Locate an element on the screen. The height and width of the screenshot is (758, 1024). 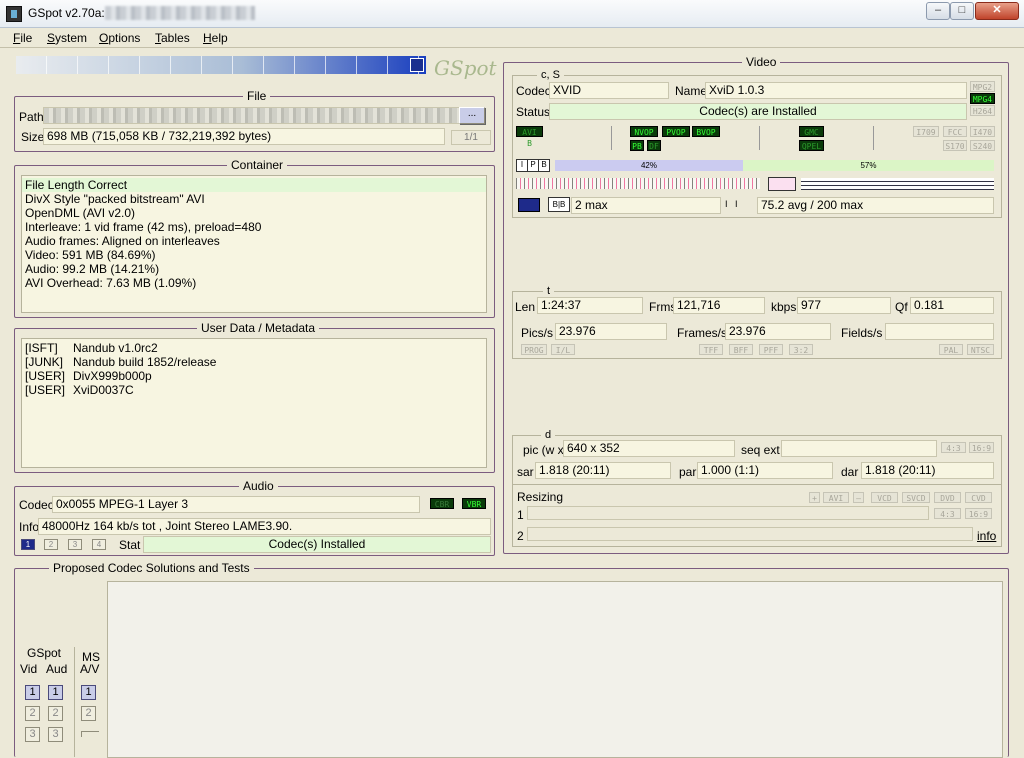
fields-field is located at coordinates (939, 331).